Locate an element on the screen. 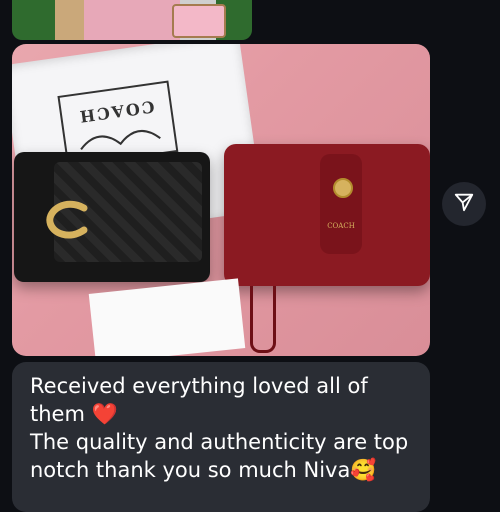  forward-button is located at coordinates (464, 204).